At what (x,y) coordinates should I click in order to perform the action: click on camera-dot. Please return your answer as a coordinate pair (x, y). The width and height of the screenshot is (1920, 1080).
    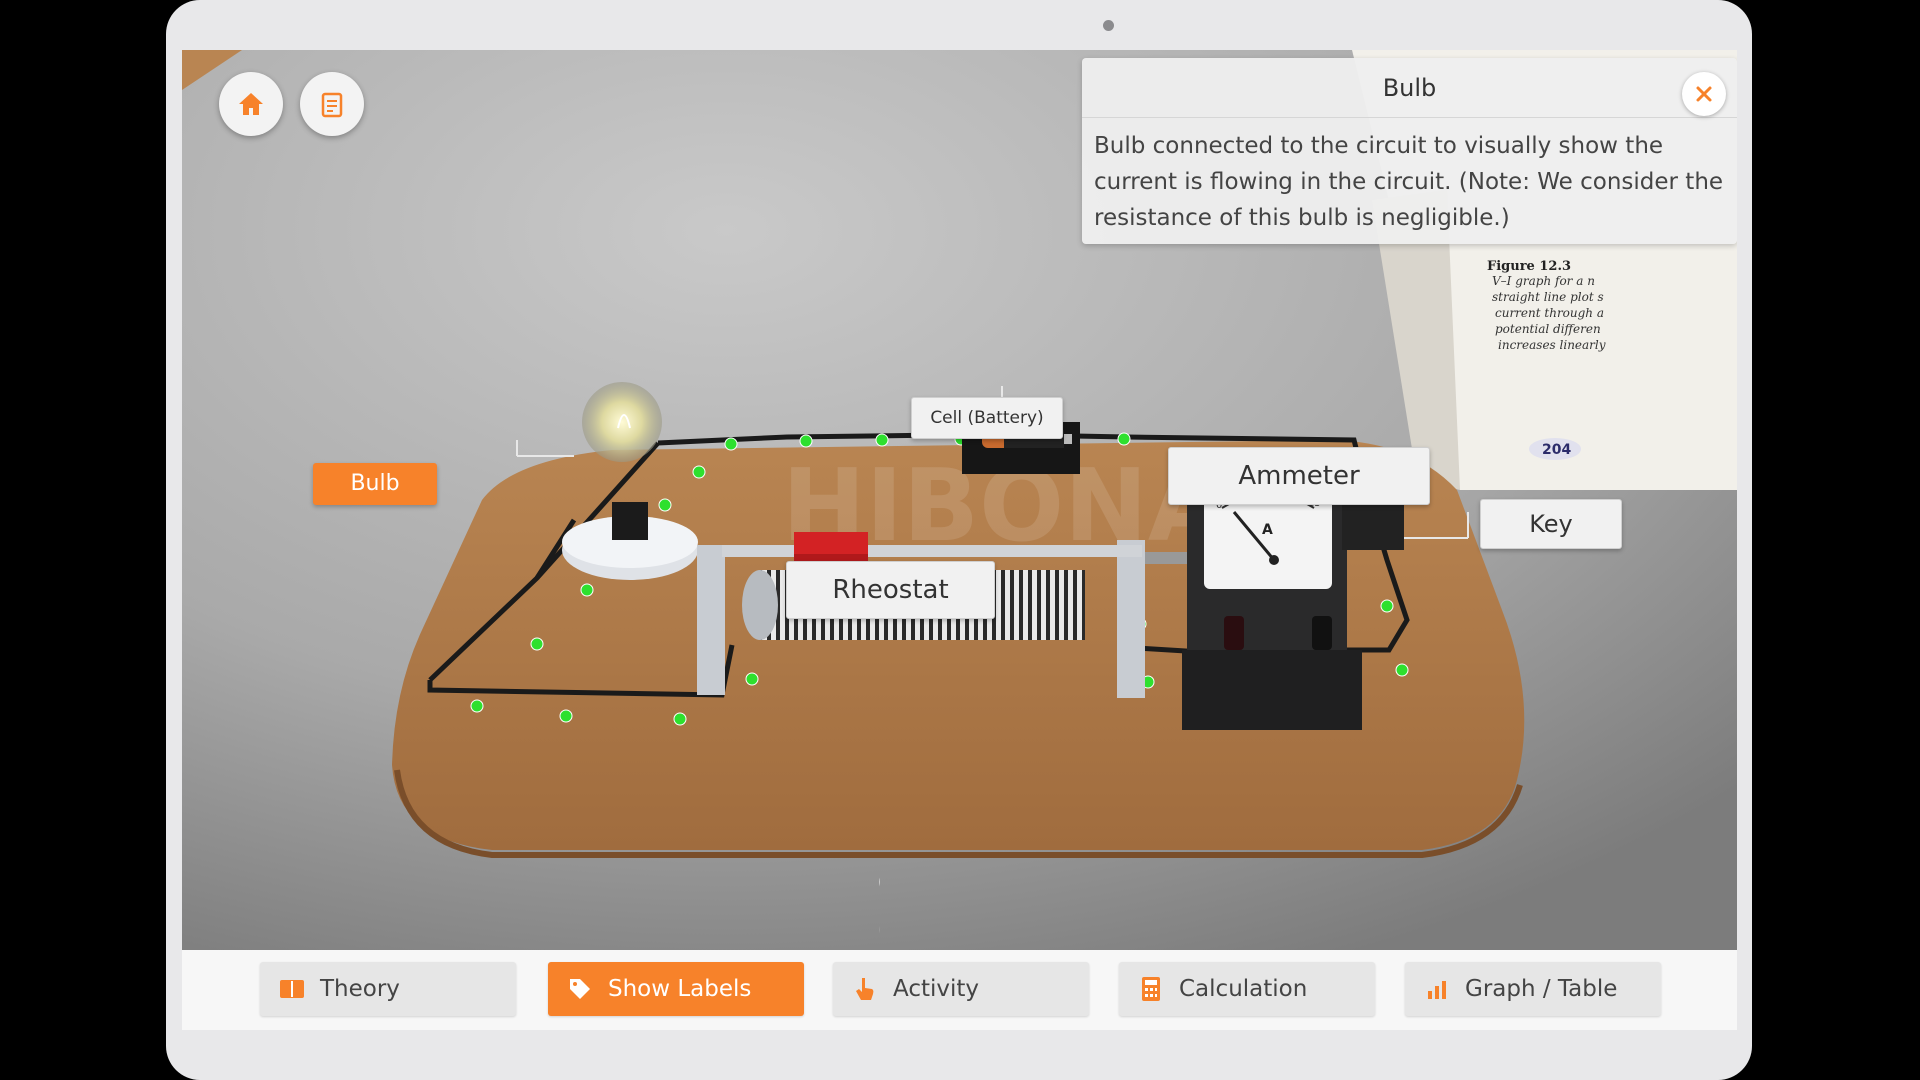
    Looking at the image, I should click on (1108, 25).